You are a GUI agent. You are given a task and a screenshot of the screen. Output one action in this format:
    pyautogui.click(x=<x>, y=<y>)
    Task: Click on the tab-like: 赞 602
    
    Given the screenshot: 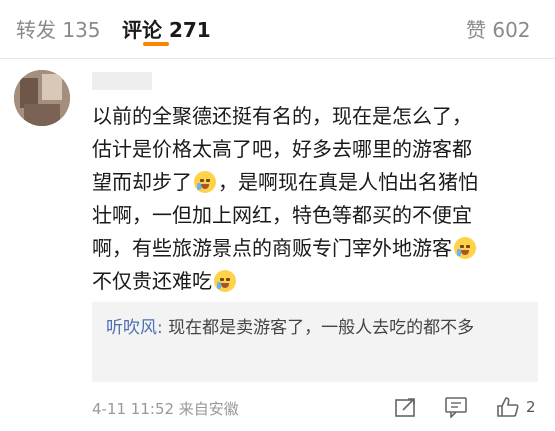 What is the action you would take?
    pyautogui.click(x=498, y=28)
    